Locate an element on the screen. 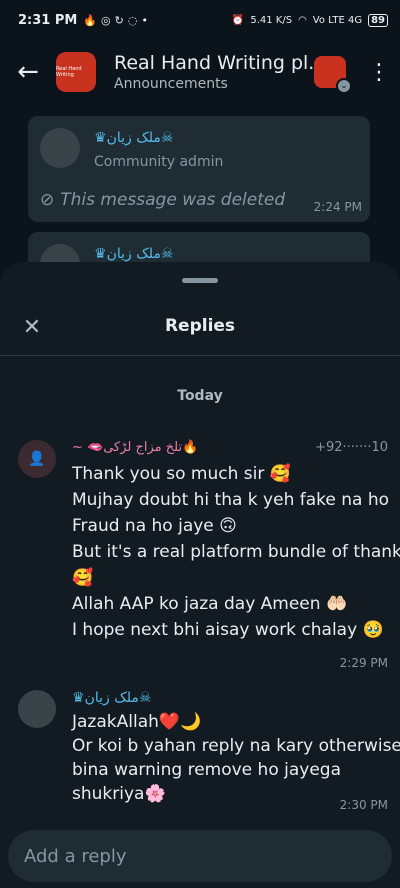 Image resolution: width=400 pixels, height=888 pixels. sheet-header: ✕ Replies is located at coordinates (200, 329).